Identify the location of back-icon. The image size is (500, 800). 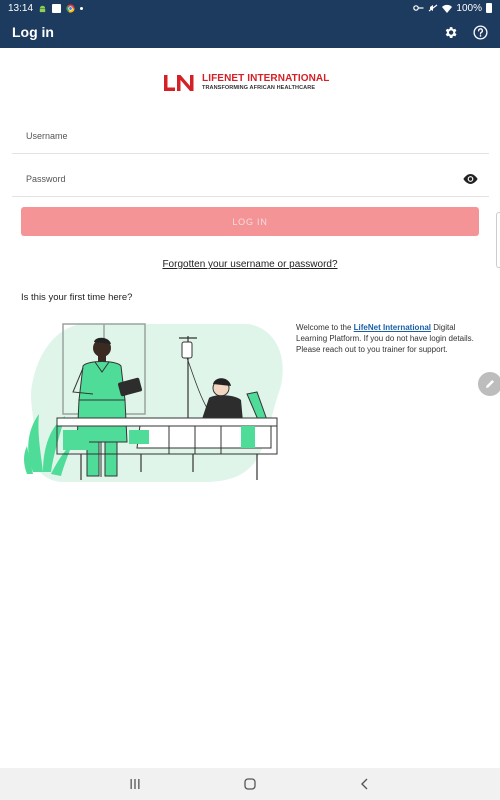
(364, 784).